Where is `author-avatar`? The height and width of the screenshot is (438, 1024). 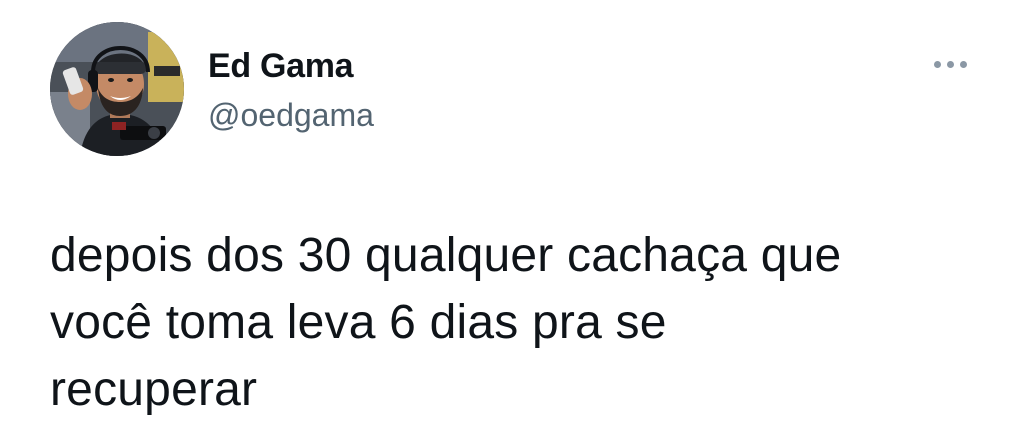 author-avatar is located at coordinates (117, 89).